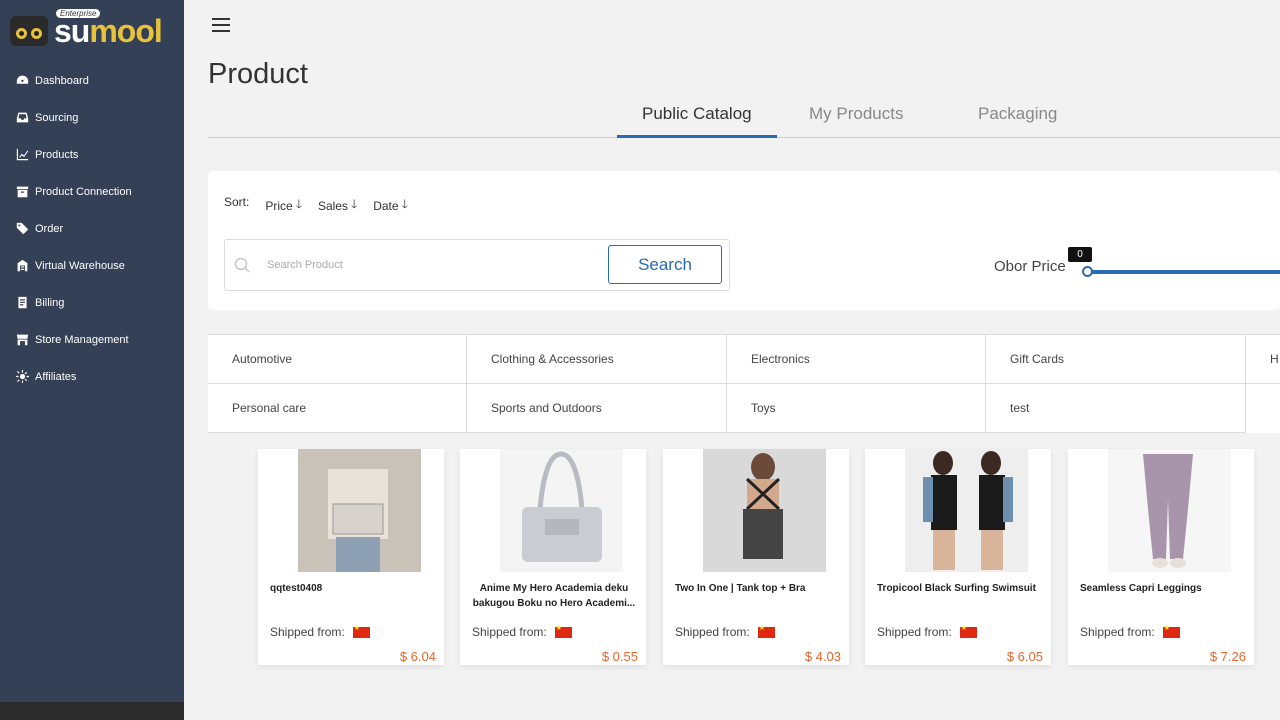 This screenshot has width=1280, height=720. What do you see at coordinates (92, 376) in the screenshot?
I see `sidebar-item-affiliates: Affiliates` at bounding box center [92, 376].